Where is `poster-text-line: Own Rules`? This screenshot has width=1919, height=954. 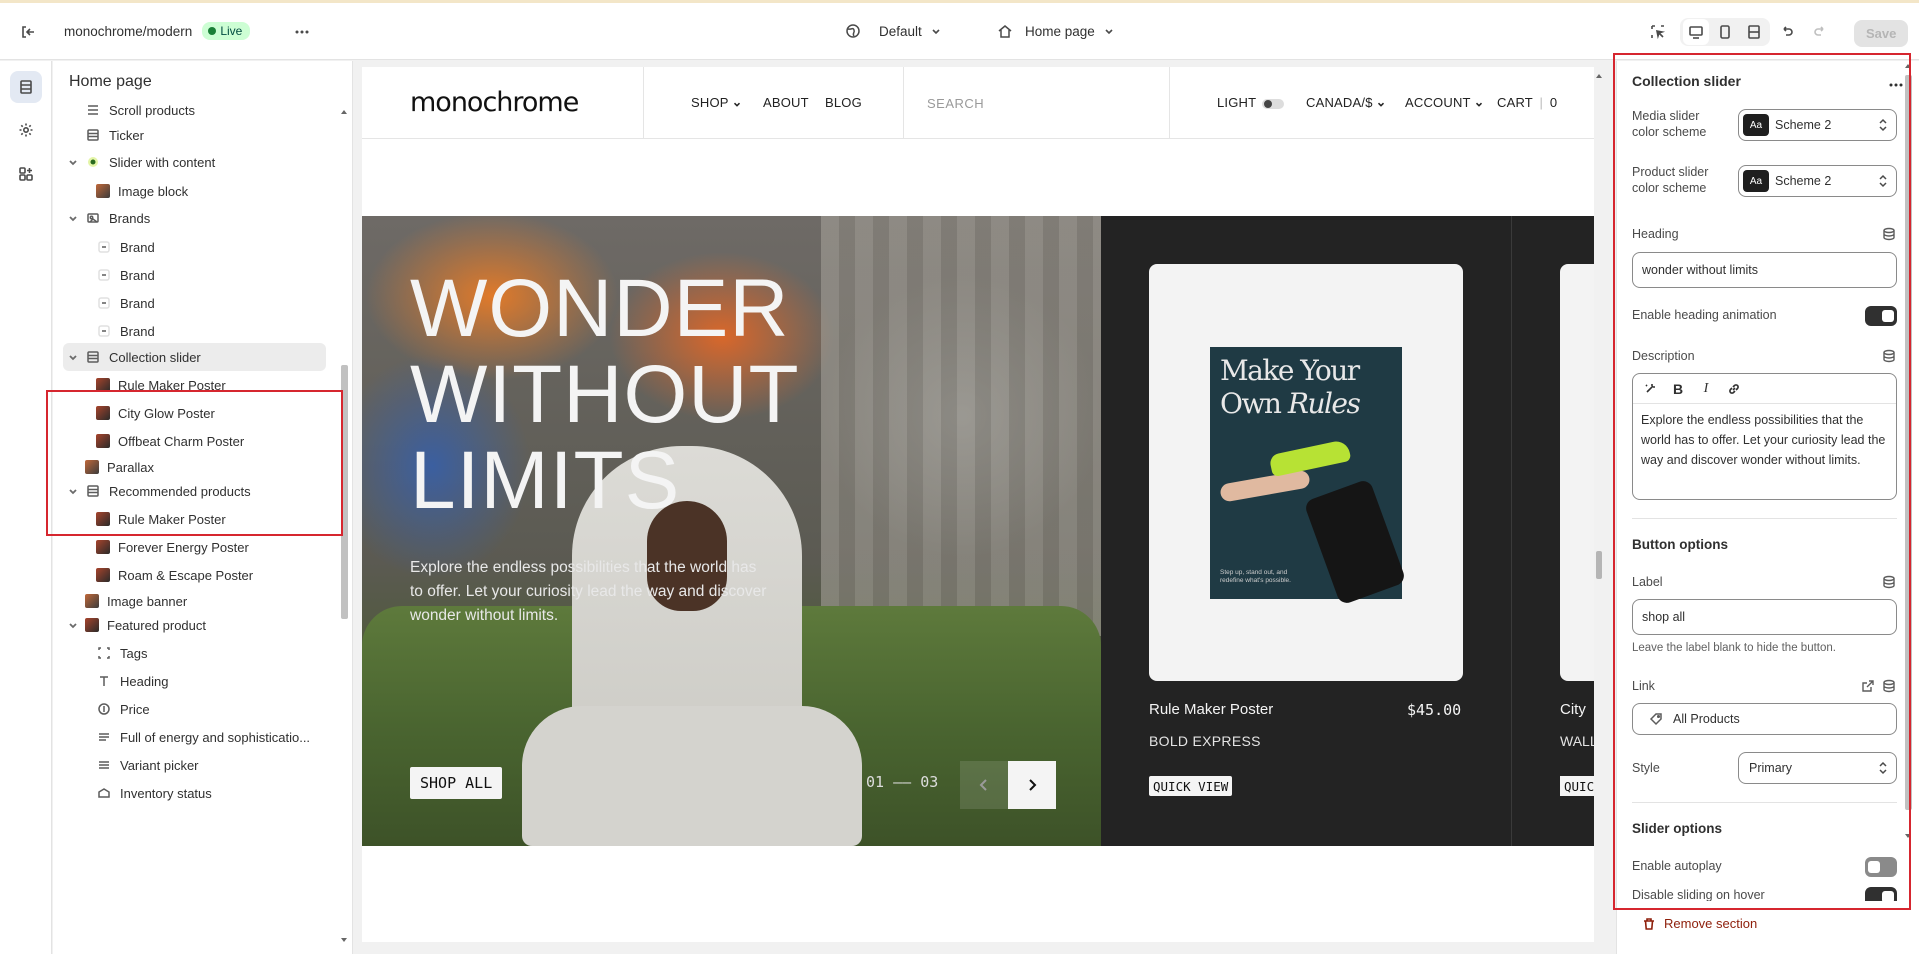 poster-text-line: Own Rules is located at coordinates (1290, 403).